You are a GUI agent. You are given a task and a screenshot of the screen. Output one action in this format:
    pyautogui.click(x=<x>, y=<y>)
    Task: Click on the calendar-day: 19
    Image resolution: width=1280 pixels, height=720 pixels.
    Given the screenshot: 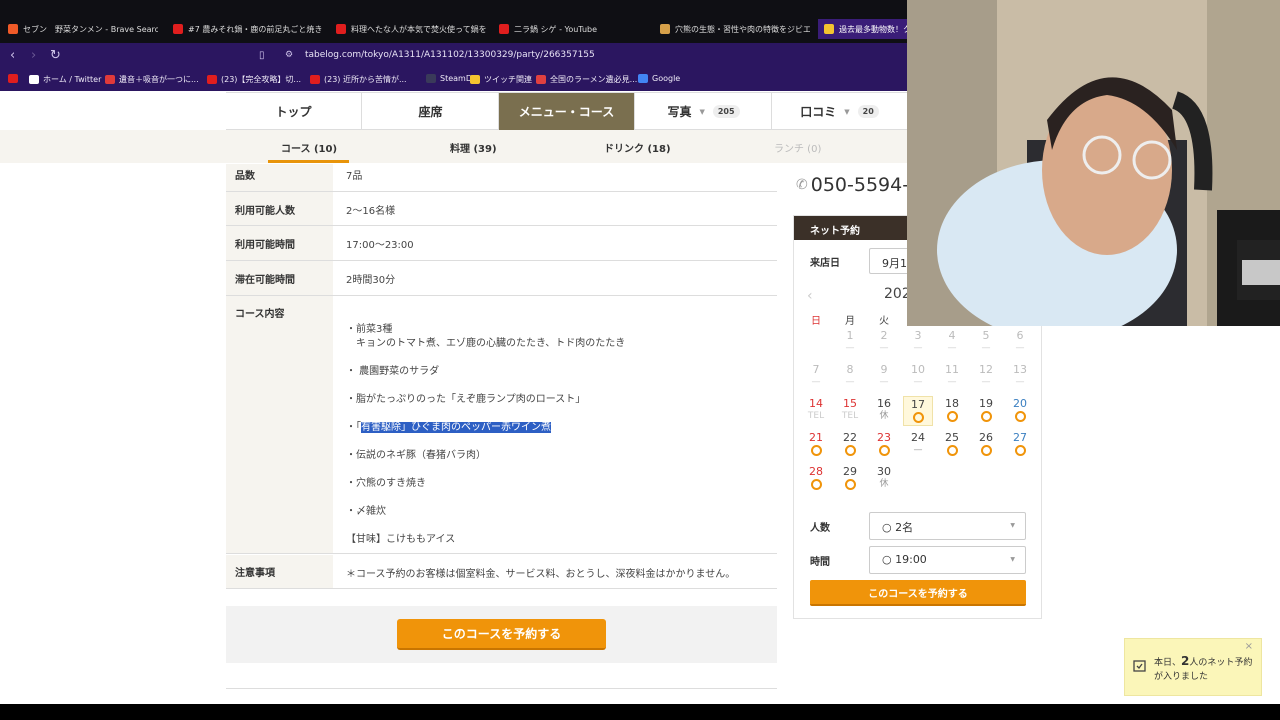 What is the action you would take?
    pyautogui.click(x=986, y=411)
    